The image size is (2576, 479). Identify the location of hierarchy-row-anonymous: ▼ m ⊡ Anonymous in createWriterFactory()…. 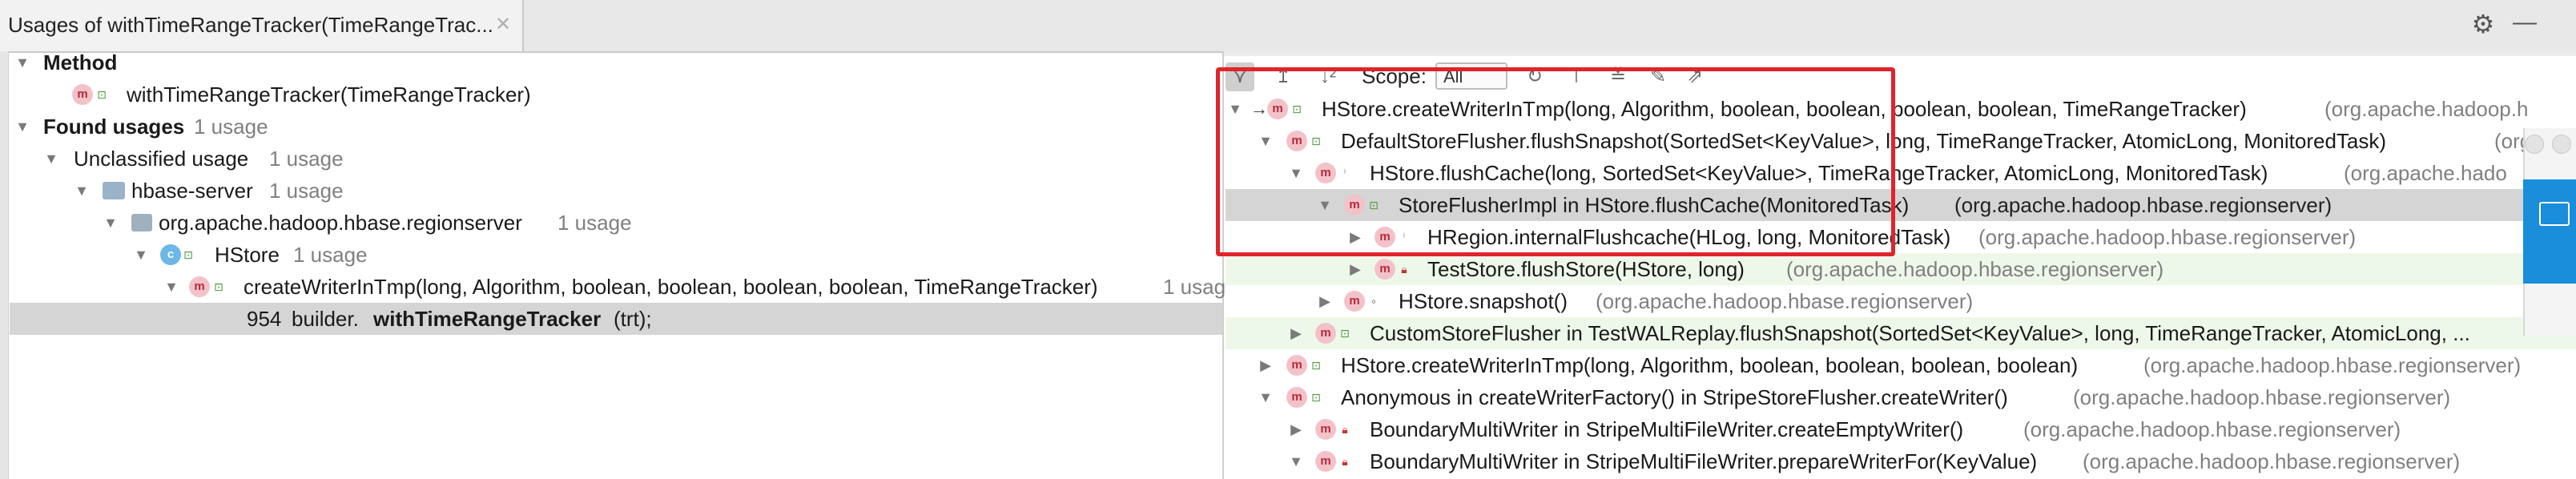
(1901, 397).